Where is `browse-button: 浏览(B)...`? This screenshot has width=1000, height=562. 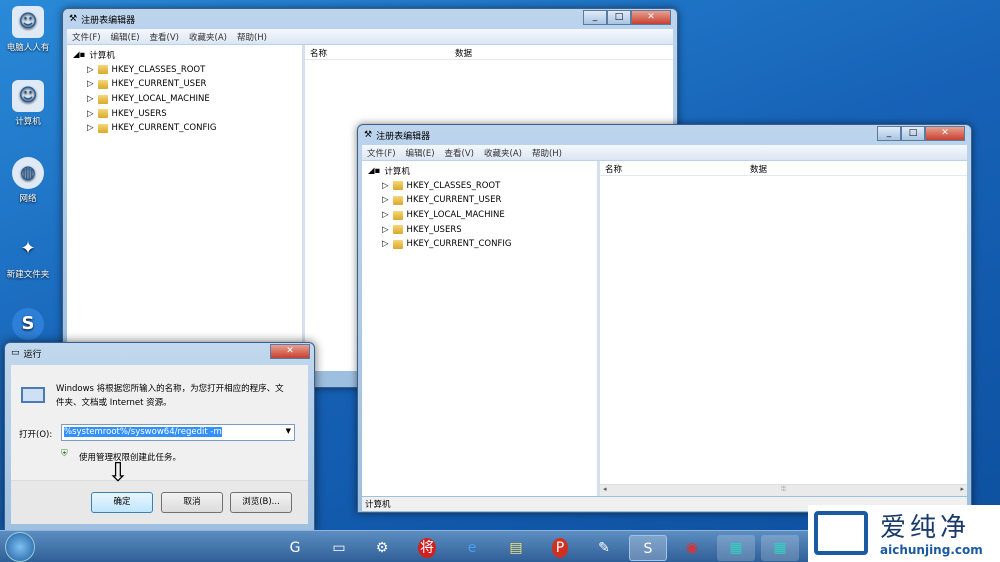 browse-button: 浏览(B)... is located at coordinates (261, 502).